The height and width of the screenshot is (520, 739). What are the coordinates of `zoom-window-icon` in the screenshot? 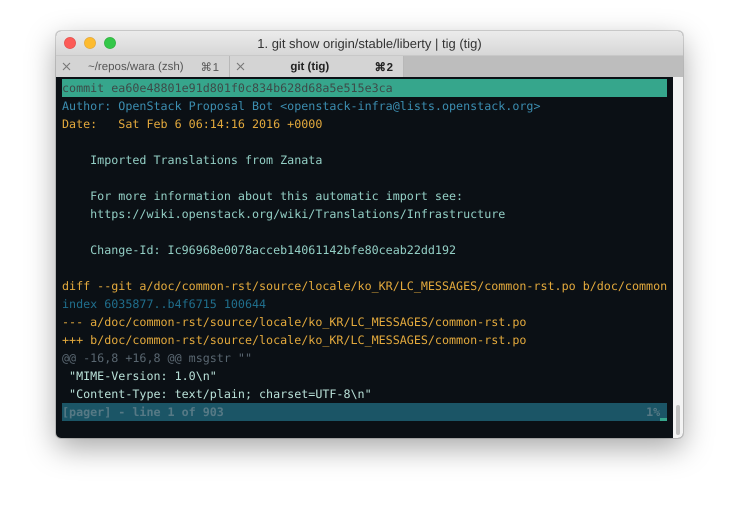 It's located at (110, 43).